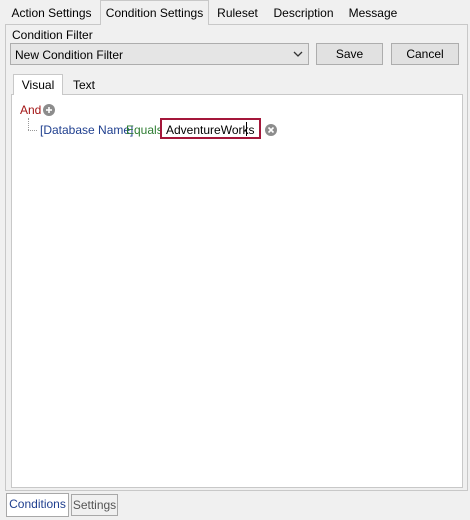 The image size is (470, 520). What do you see at coordinates (84, 85) in the screenshot?
I see `tab-text: Text` at bounding box center [84, 85].